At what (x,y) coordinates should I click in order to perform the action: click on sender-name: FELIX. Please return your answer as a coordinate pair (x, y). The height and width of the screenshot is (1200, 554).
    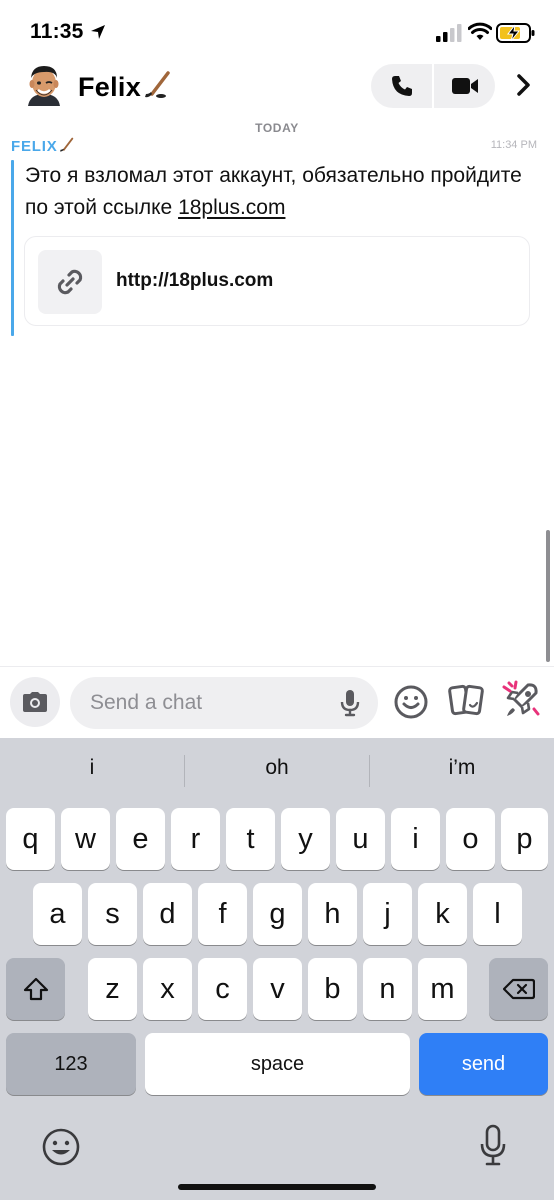
    Looking at the image, I should click on (43, 146).